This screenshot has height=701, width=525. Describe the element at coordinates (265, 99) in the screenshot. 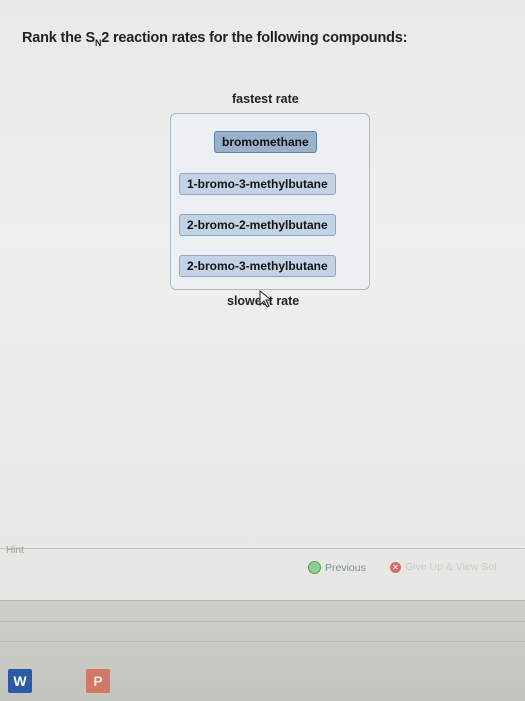

I see `fastest-rate-label: fastest rate` at that location.